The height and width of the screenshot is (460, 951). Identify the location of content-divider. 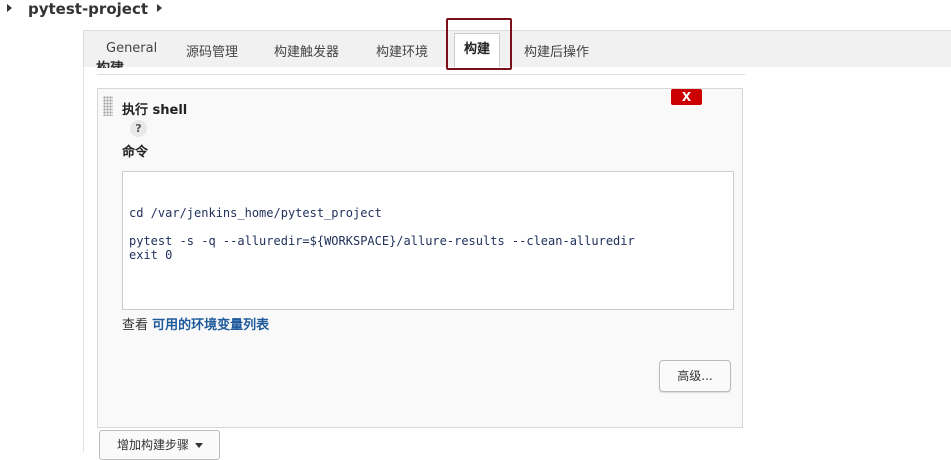
(83, 259).